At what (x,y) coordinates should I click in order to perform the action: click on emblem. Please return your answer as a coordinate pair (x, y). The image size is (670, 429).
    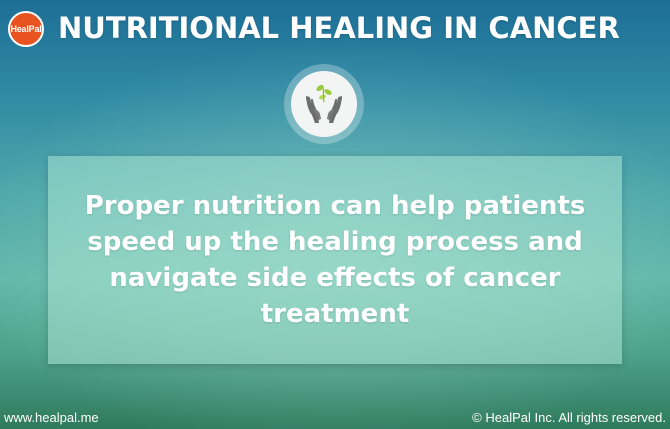
    Looking at the image, I should click on (324, 104).